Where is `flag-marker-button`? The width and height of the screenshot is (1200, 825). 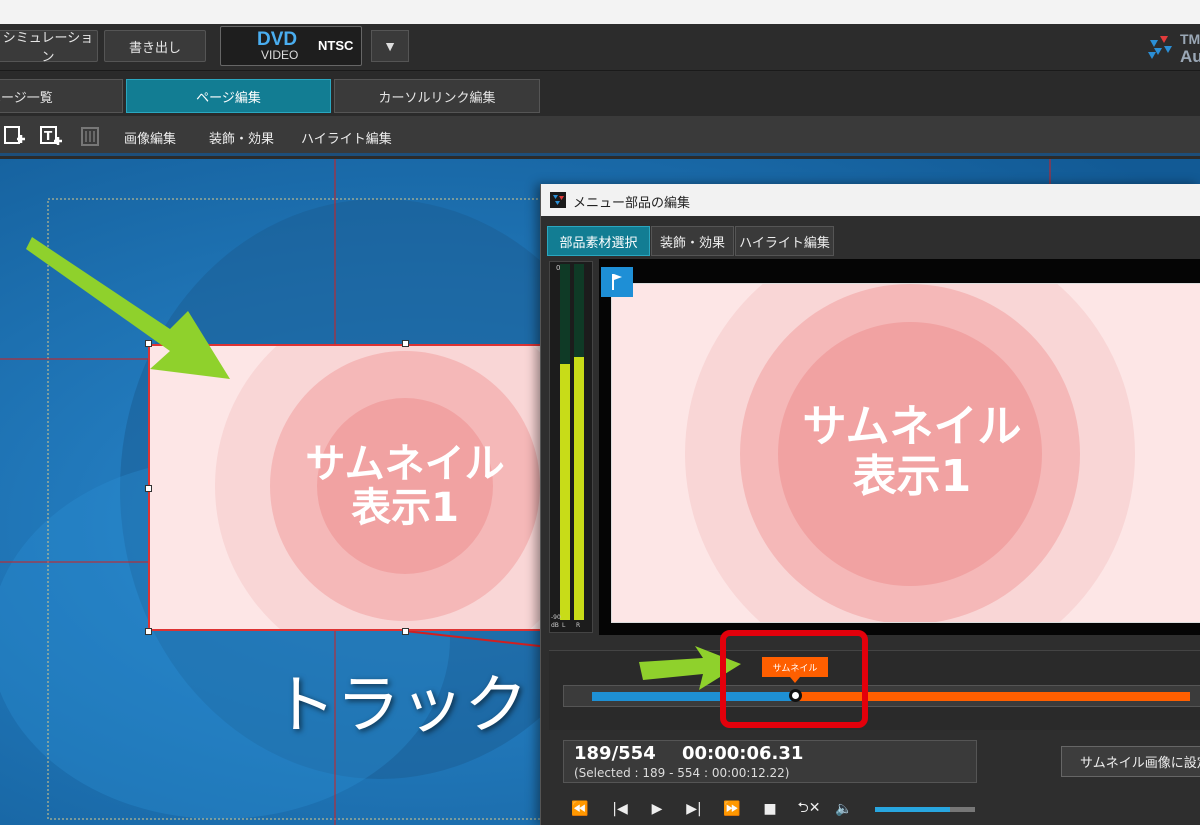
flag-marker-button is located at coordinates (617, 282).